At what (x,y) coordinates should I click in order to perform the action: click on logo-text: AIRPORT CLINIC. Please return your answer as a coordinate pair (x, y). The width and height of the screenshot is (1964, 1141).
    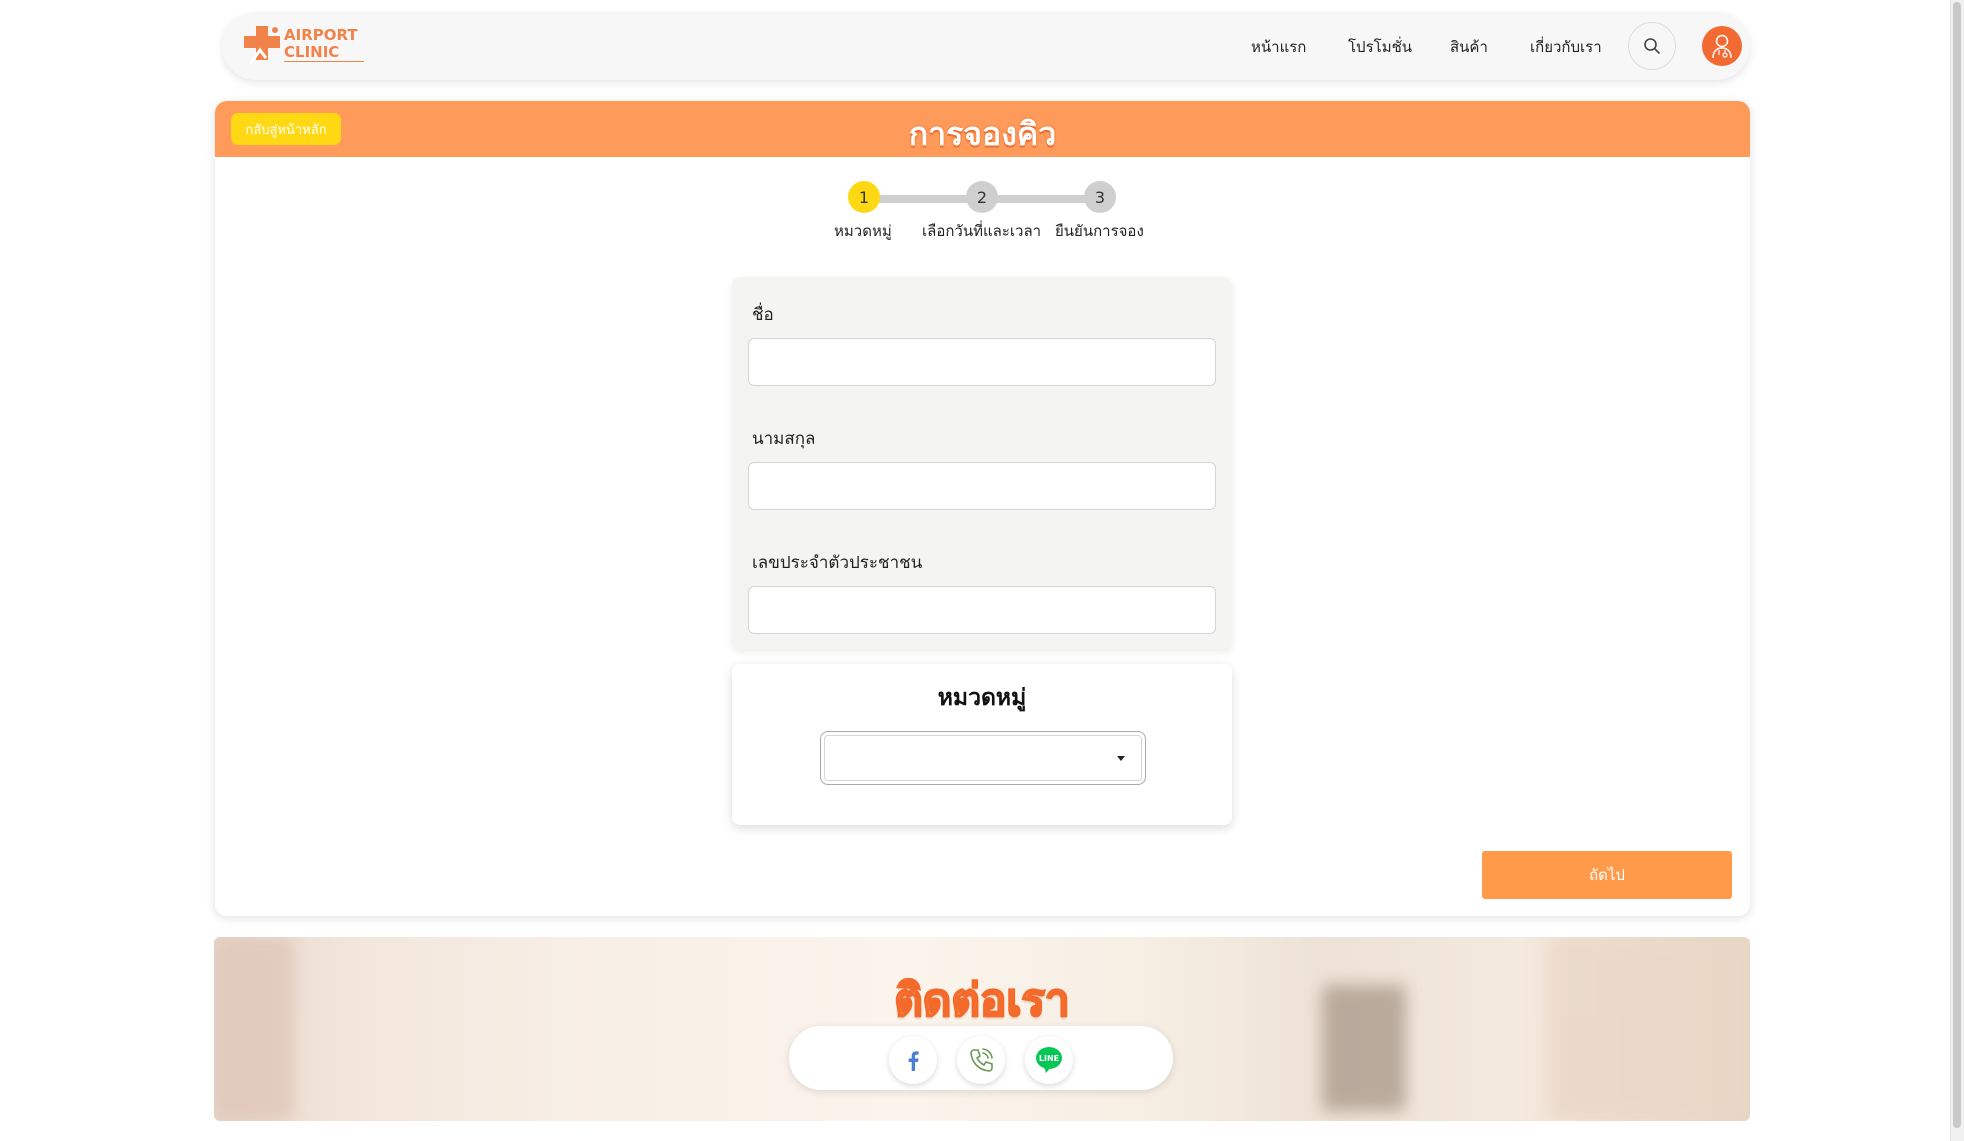
    Looking at the image, I should click on (321, 44).